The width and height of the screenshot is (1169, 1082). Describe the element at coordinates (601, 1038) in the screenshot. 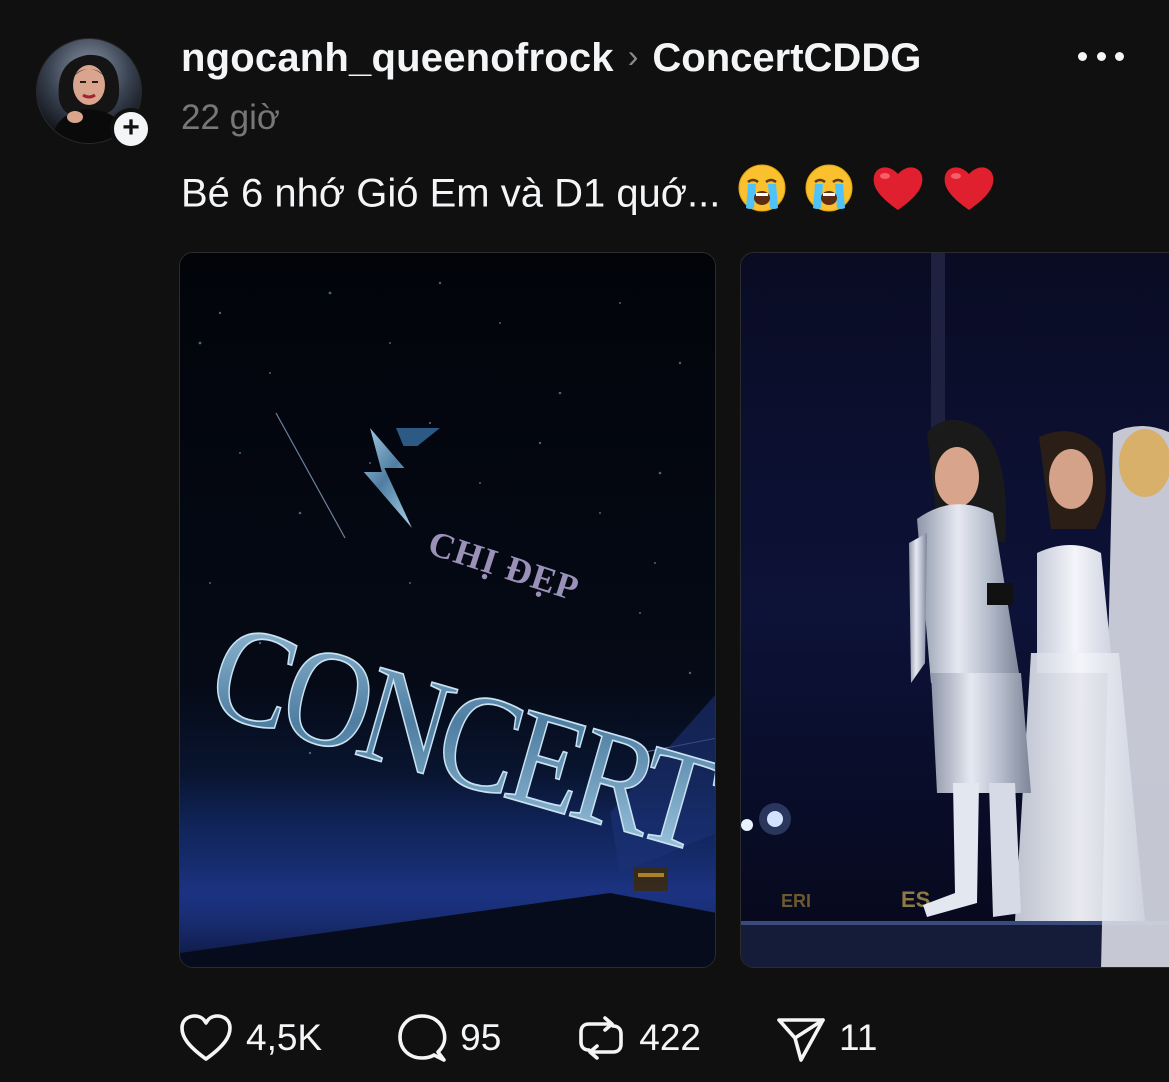

I see `repost-icon` at that location.